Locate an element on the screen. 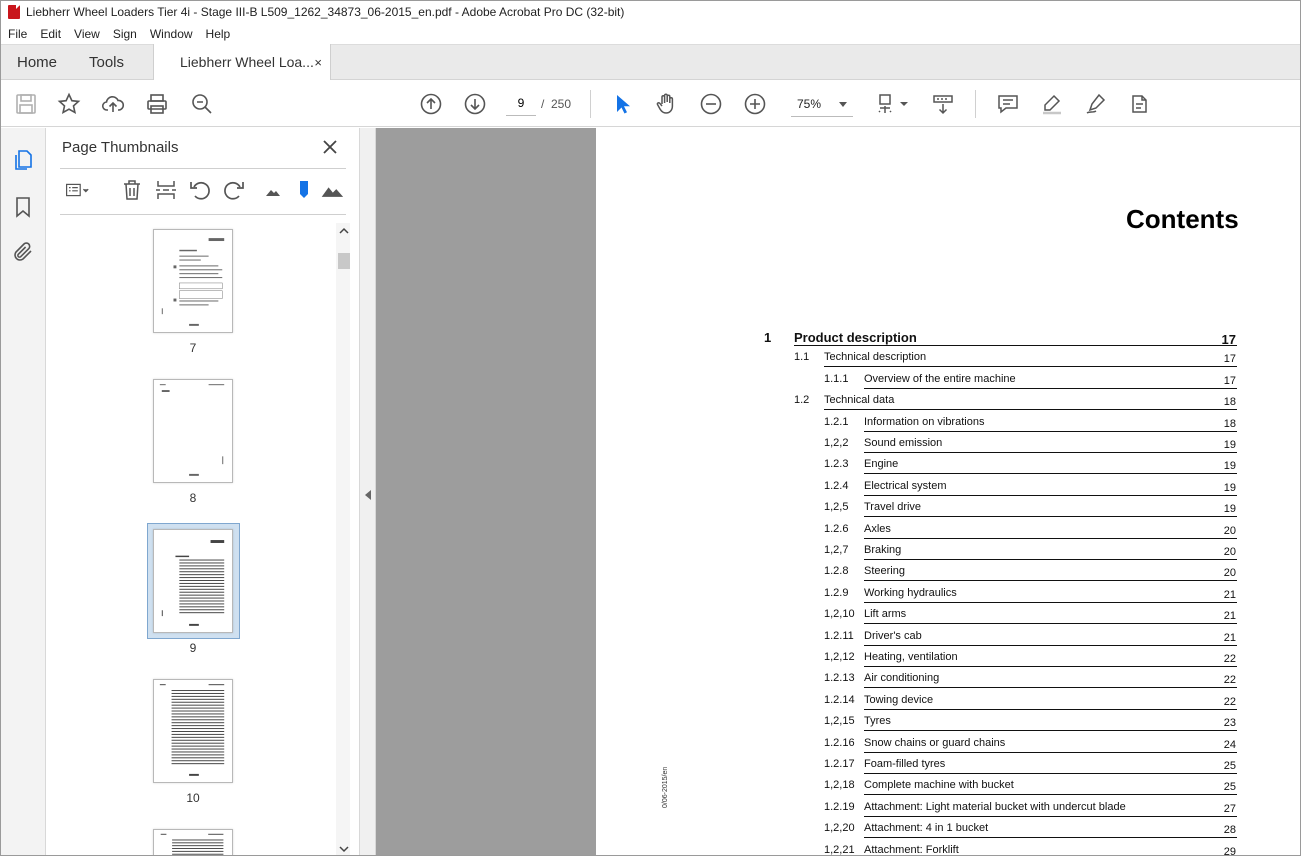 This screenshot has height=856, width=1301. page-total: 250 is located at coordinates (561, 104).